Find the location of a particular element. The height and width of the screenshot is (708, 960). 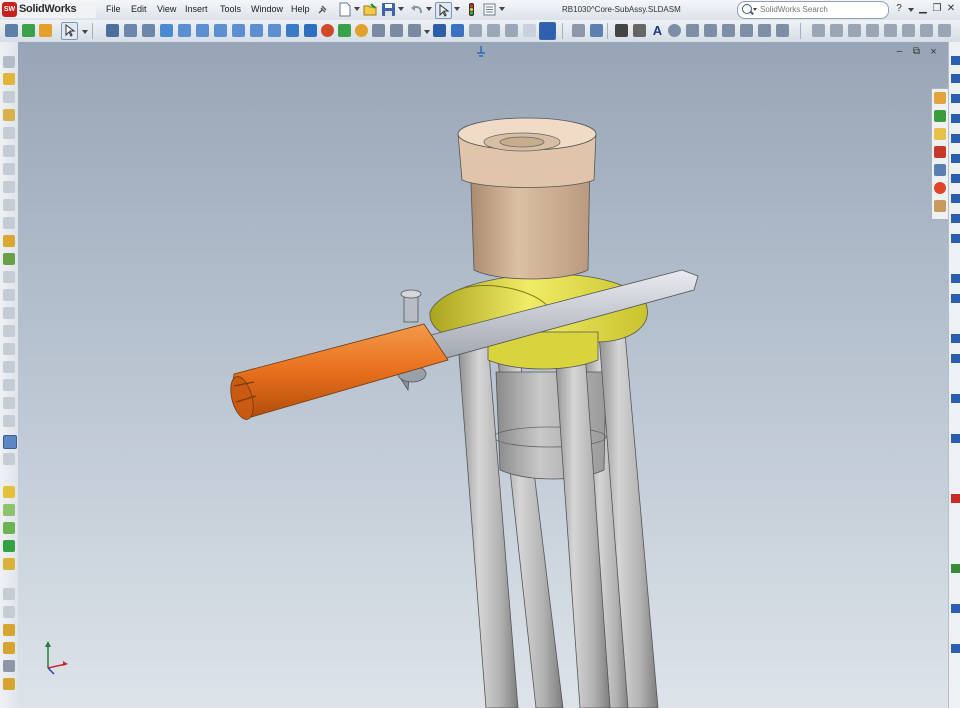

plane-icon is located at coordinates (9, 492).